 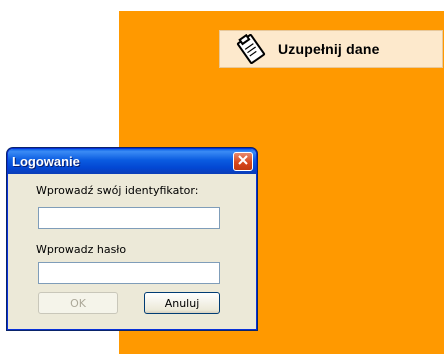 I want to click on dialog-title: Logowanie, so click(x=46, y=161).